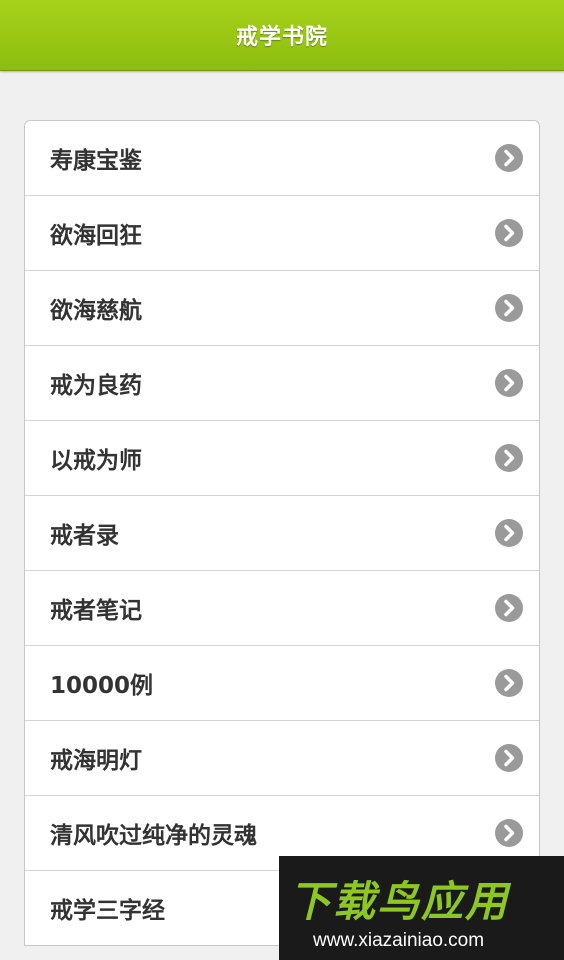 This screenshot has width=564, height=960. What do you see at coordinates (282, 383) in the screenshot?
I see `list-item: 戒为良药` at bounding box center [282, 383].